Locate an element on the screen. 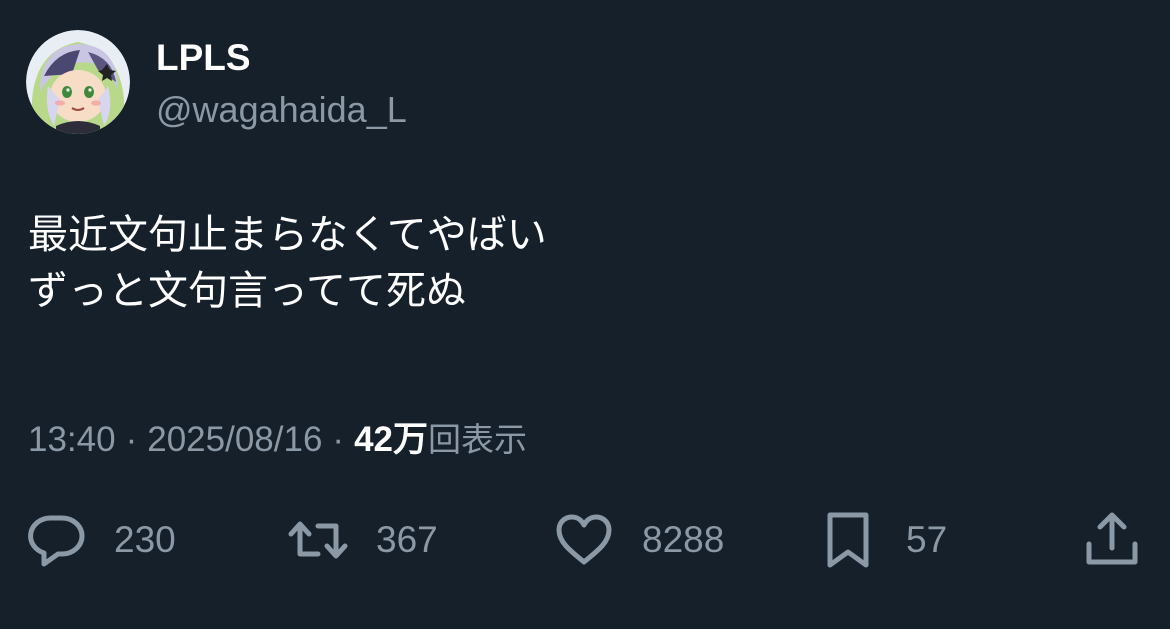 The width and height of the screenshot is (1170, 629). tweet-text-line: 最近文句止まらなくてやばい is located at coordinates (287, 235).